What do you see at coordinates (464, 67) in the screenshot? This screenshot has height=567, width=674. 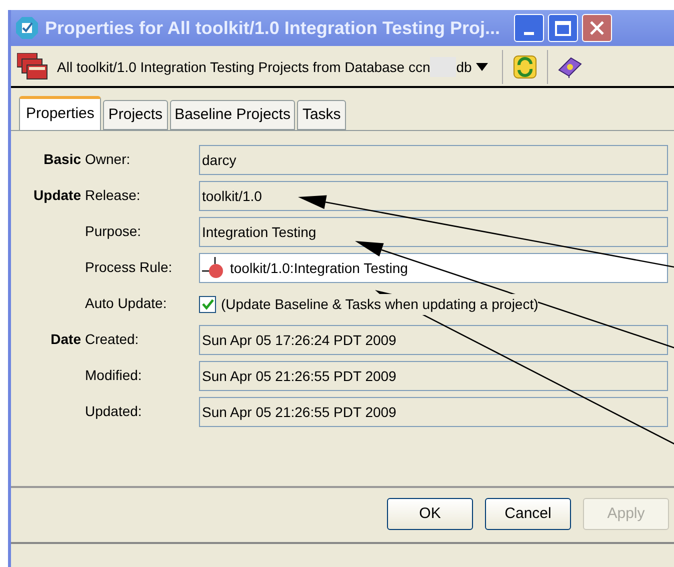 I see `selector-text: db` at bounding box center [464, 67].